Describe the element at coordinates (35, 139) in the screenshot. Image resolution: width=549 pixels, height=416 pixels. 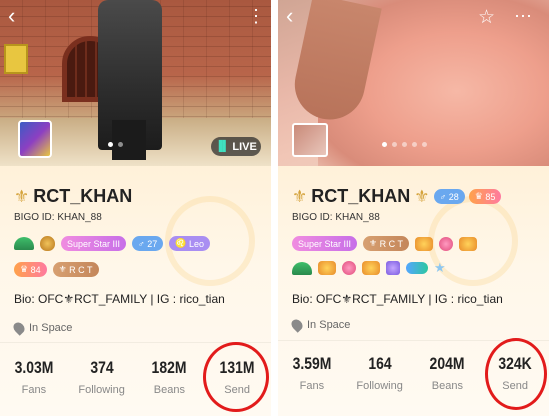
I see `live-thumbnail` at that location.